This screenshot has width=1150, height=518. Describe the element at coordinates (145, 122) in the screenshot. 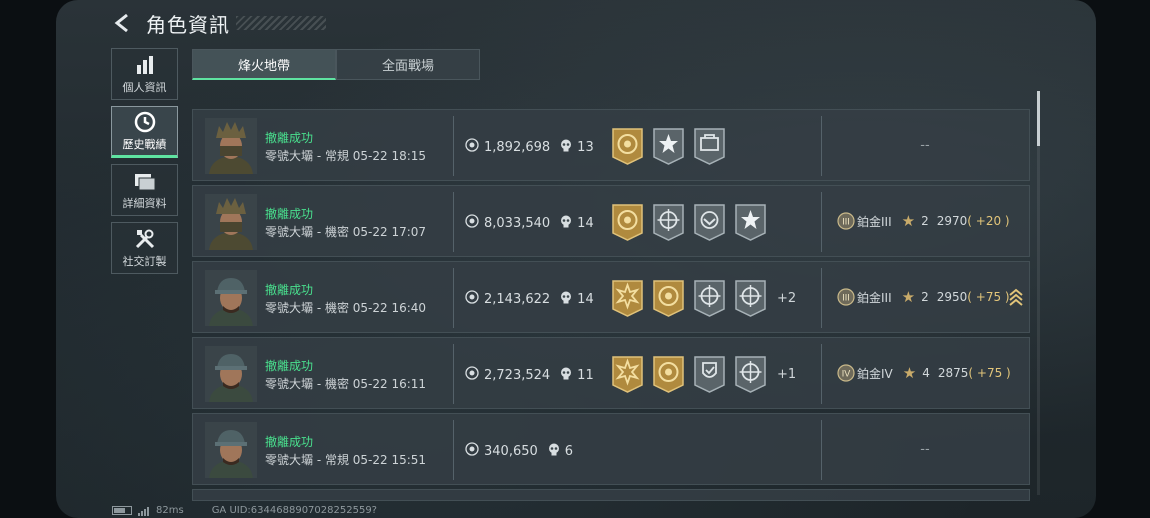

I see `clock-icon` at that location.